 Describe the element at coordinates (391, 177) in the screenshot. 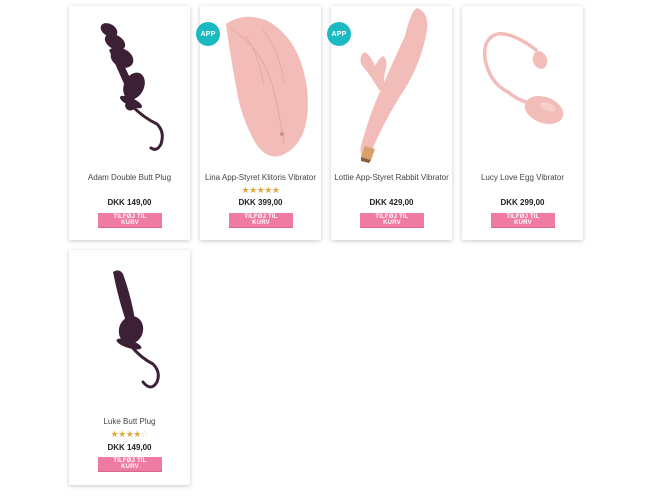

I see `product-title: Lottie App-Styret Rabbit Vibrator` at that location.